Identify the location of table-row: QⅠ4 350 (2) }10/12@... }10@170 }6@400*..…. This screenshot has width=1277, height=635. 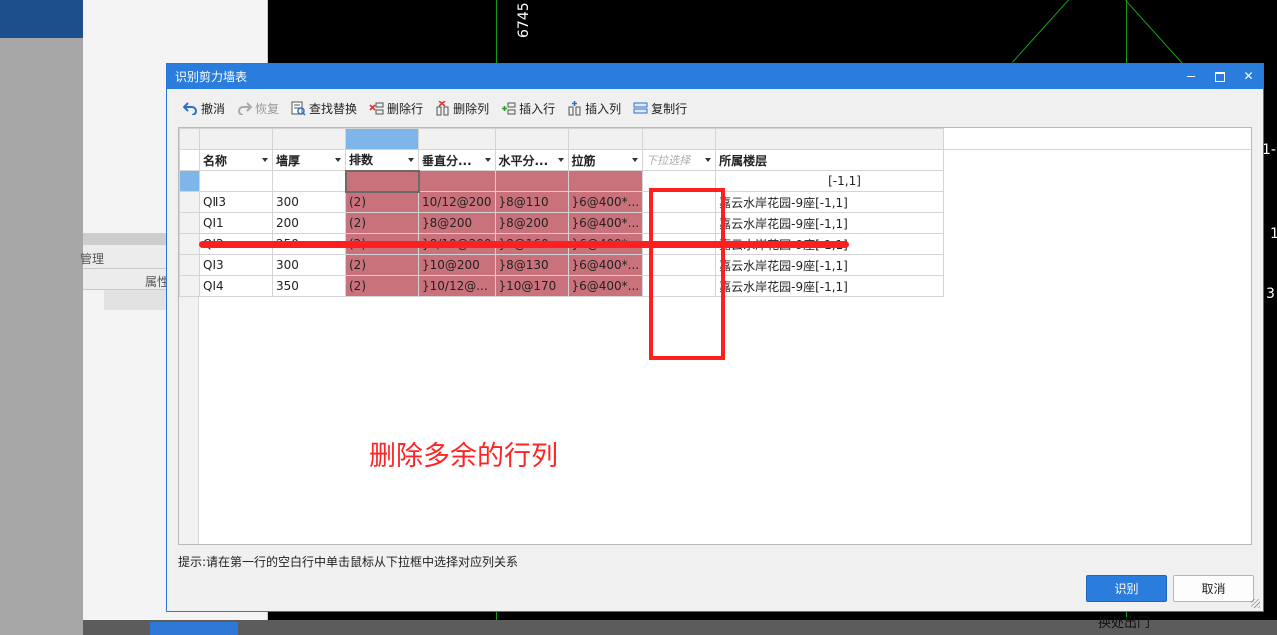
(562, 286).